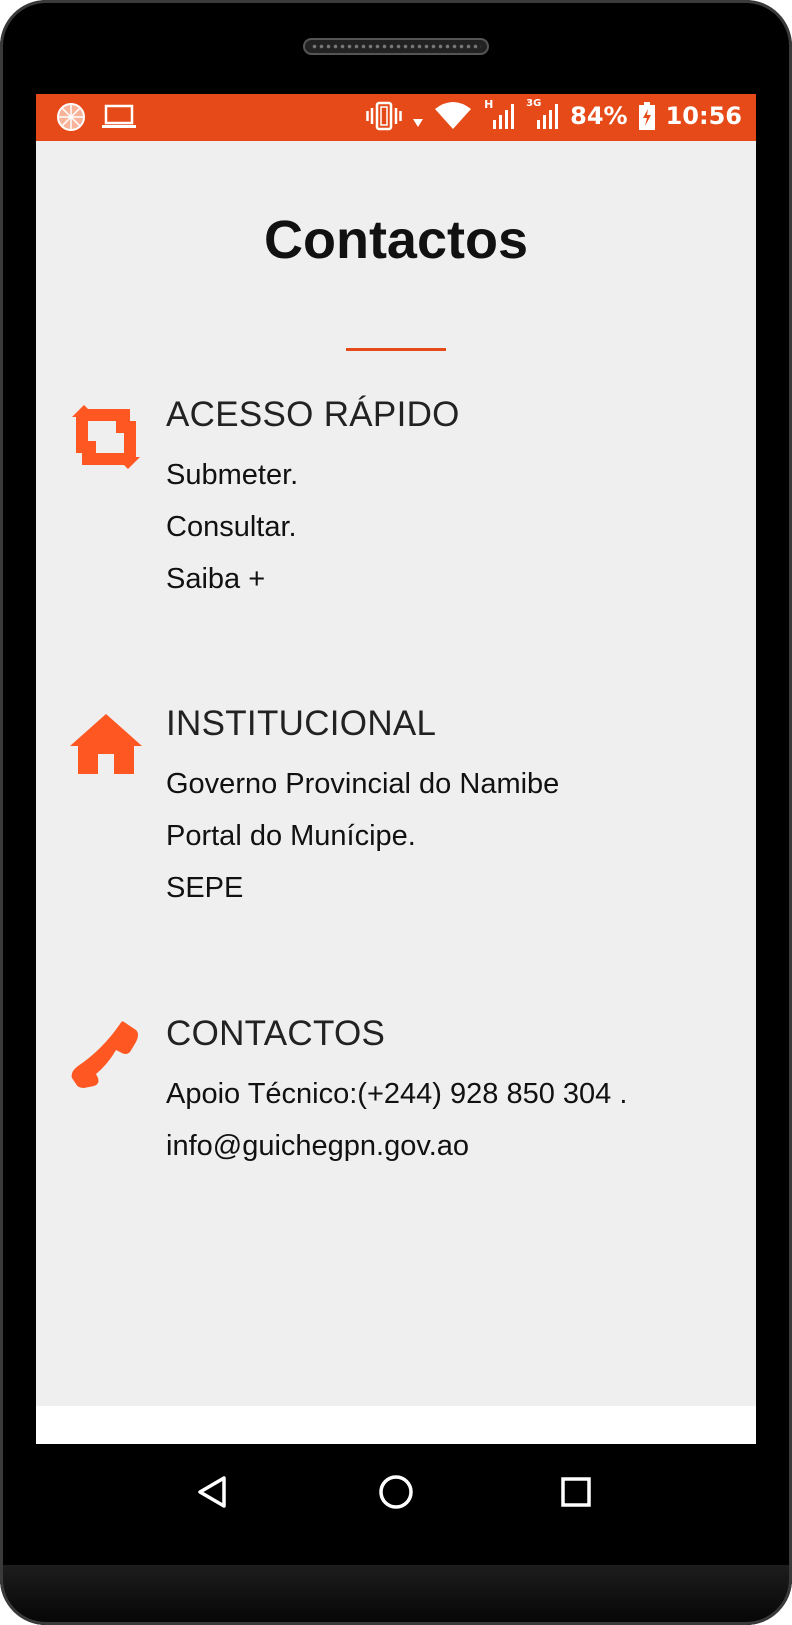  I want to click on battery-percent: 84%, so click(599, 116).